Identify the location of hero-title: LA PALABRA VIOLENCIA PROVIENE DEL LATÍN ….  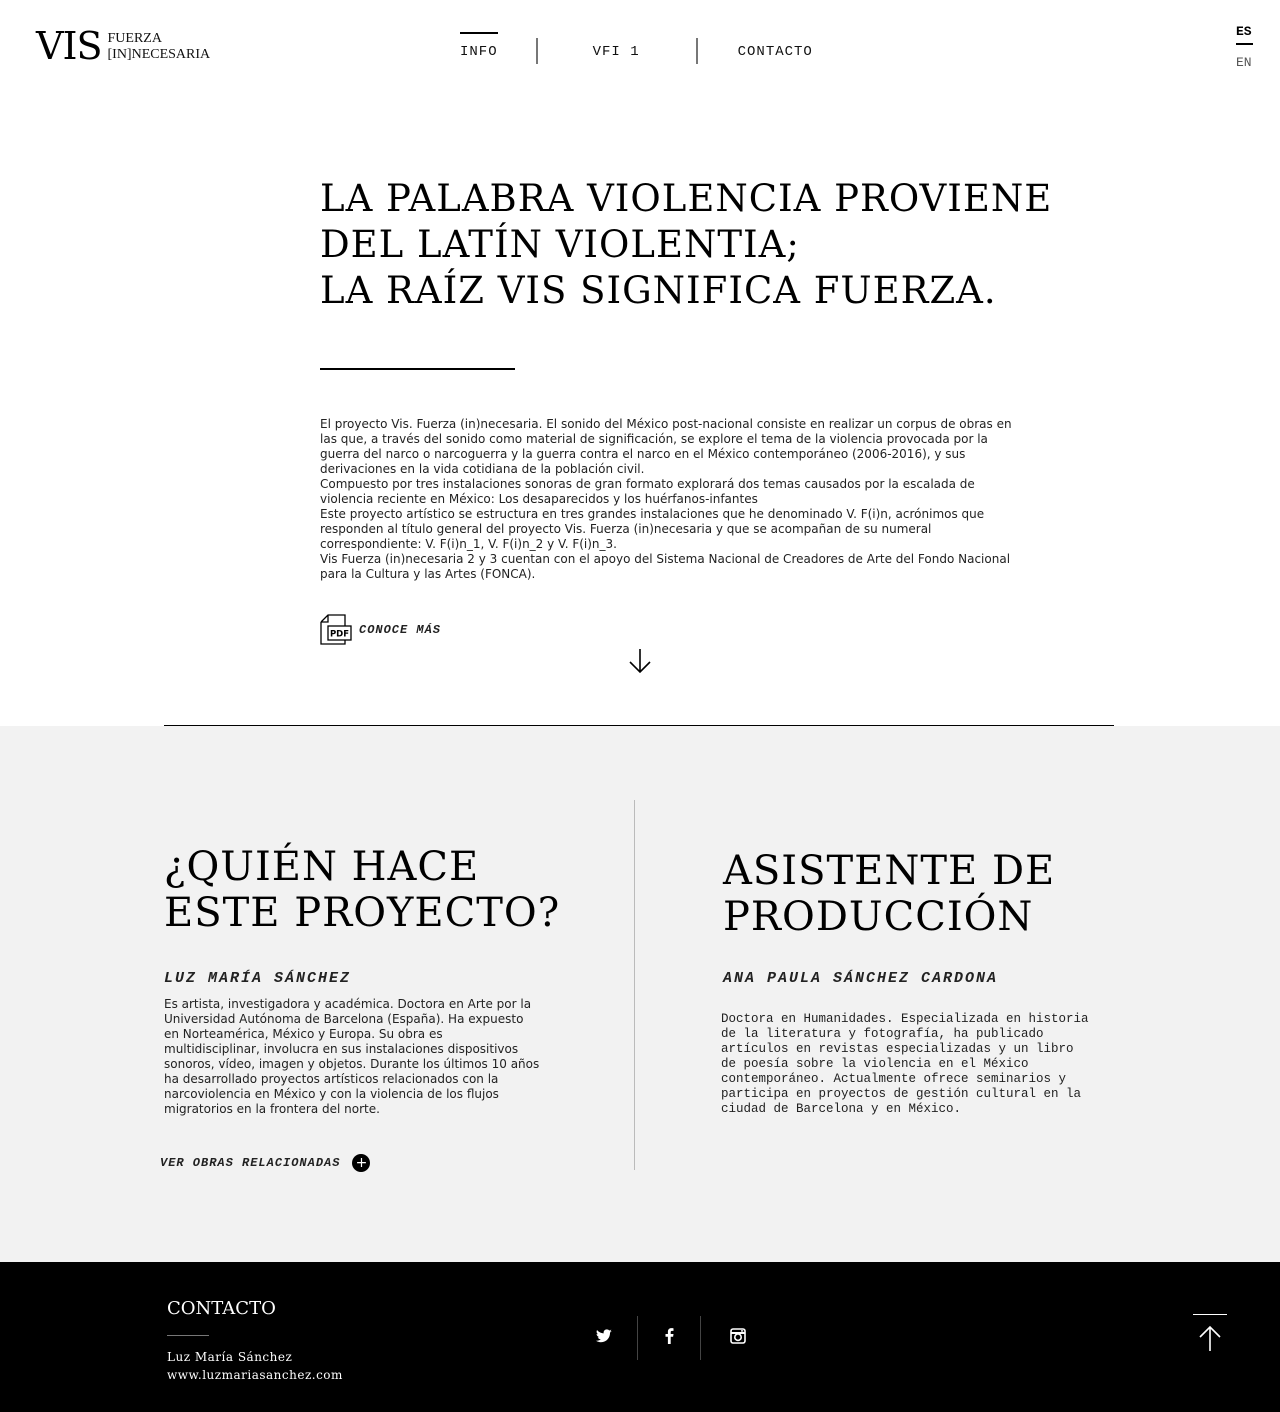
(700, 245).